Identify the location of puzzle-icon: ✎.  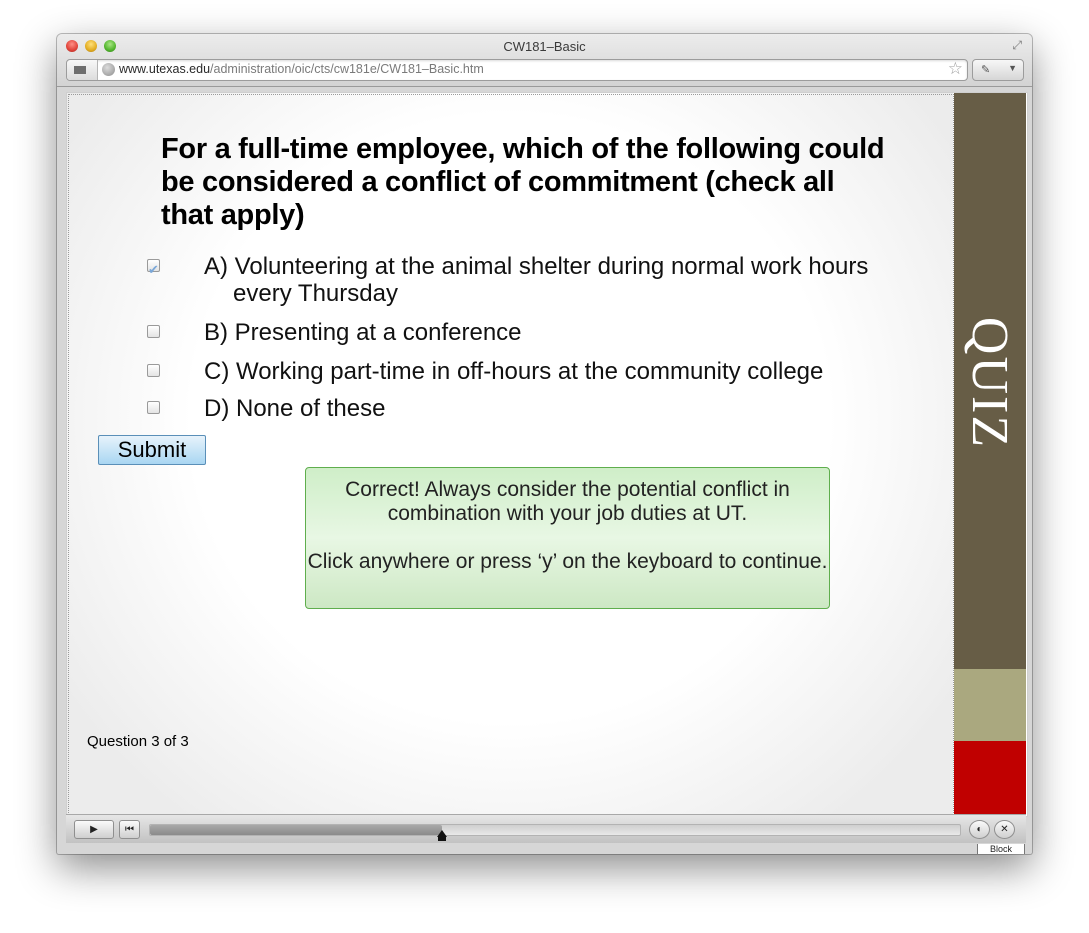
(986, 70).